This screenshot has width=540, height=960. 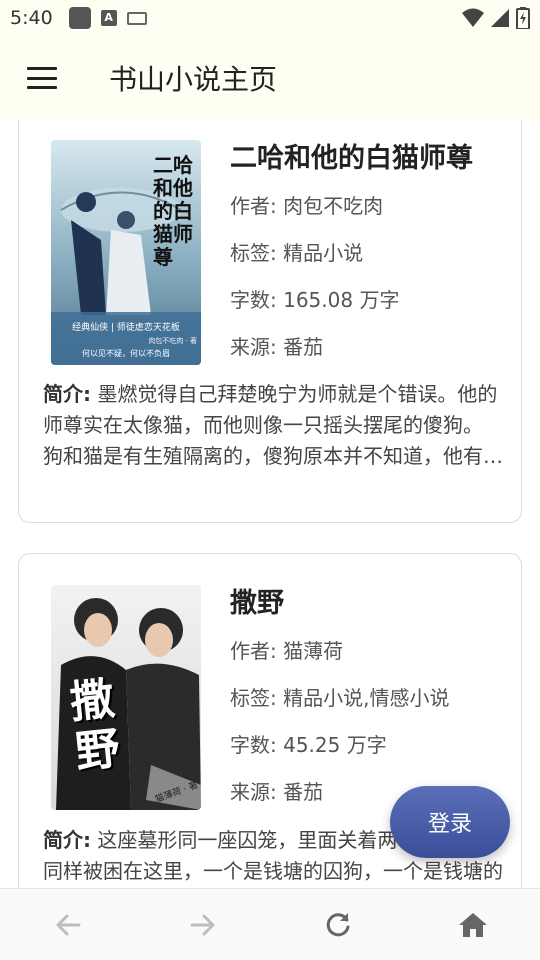 What do you see at coordinates (473, 925) in the screenshot?
I see `home-icon` at bounding box center [473, 925].